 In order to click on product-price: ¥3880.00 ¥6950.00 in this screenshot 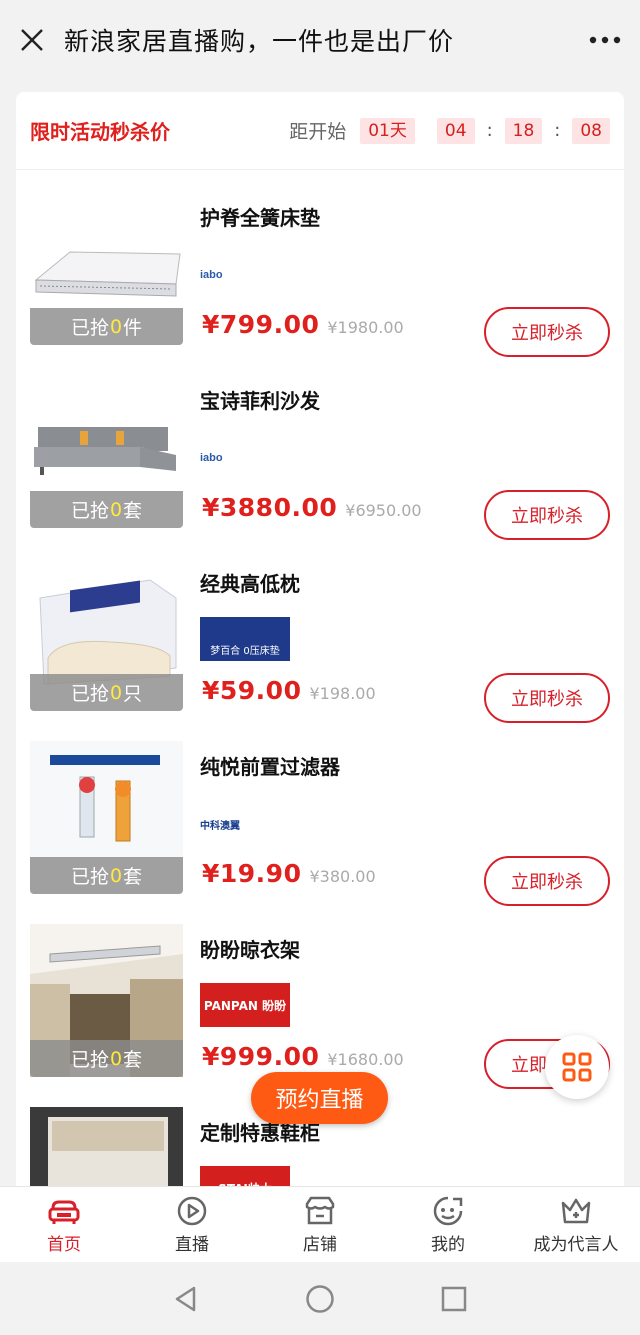, I will do `click(312, 507)`.